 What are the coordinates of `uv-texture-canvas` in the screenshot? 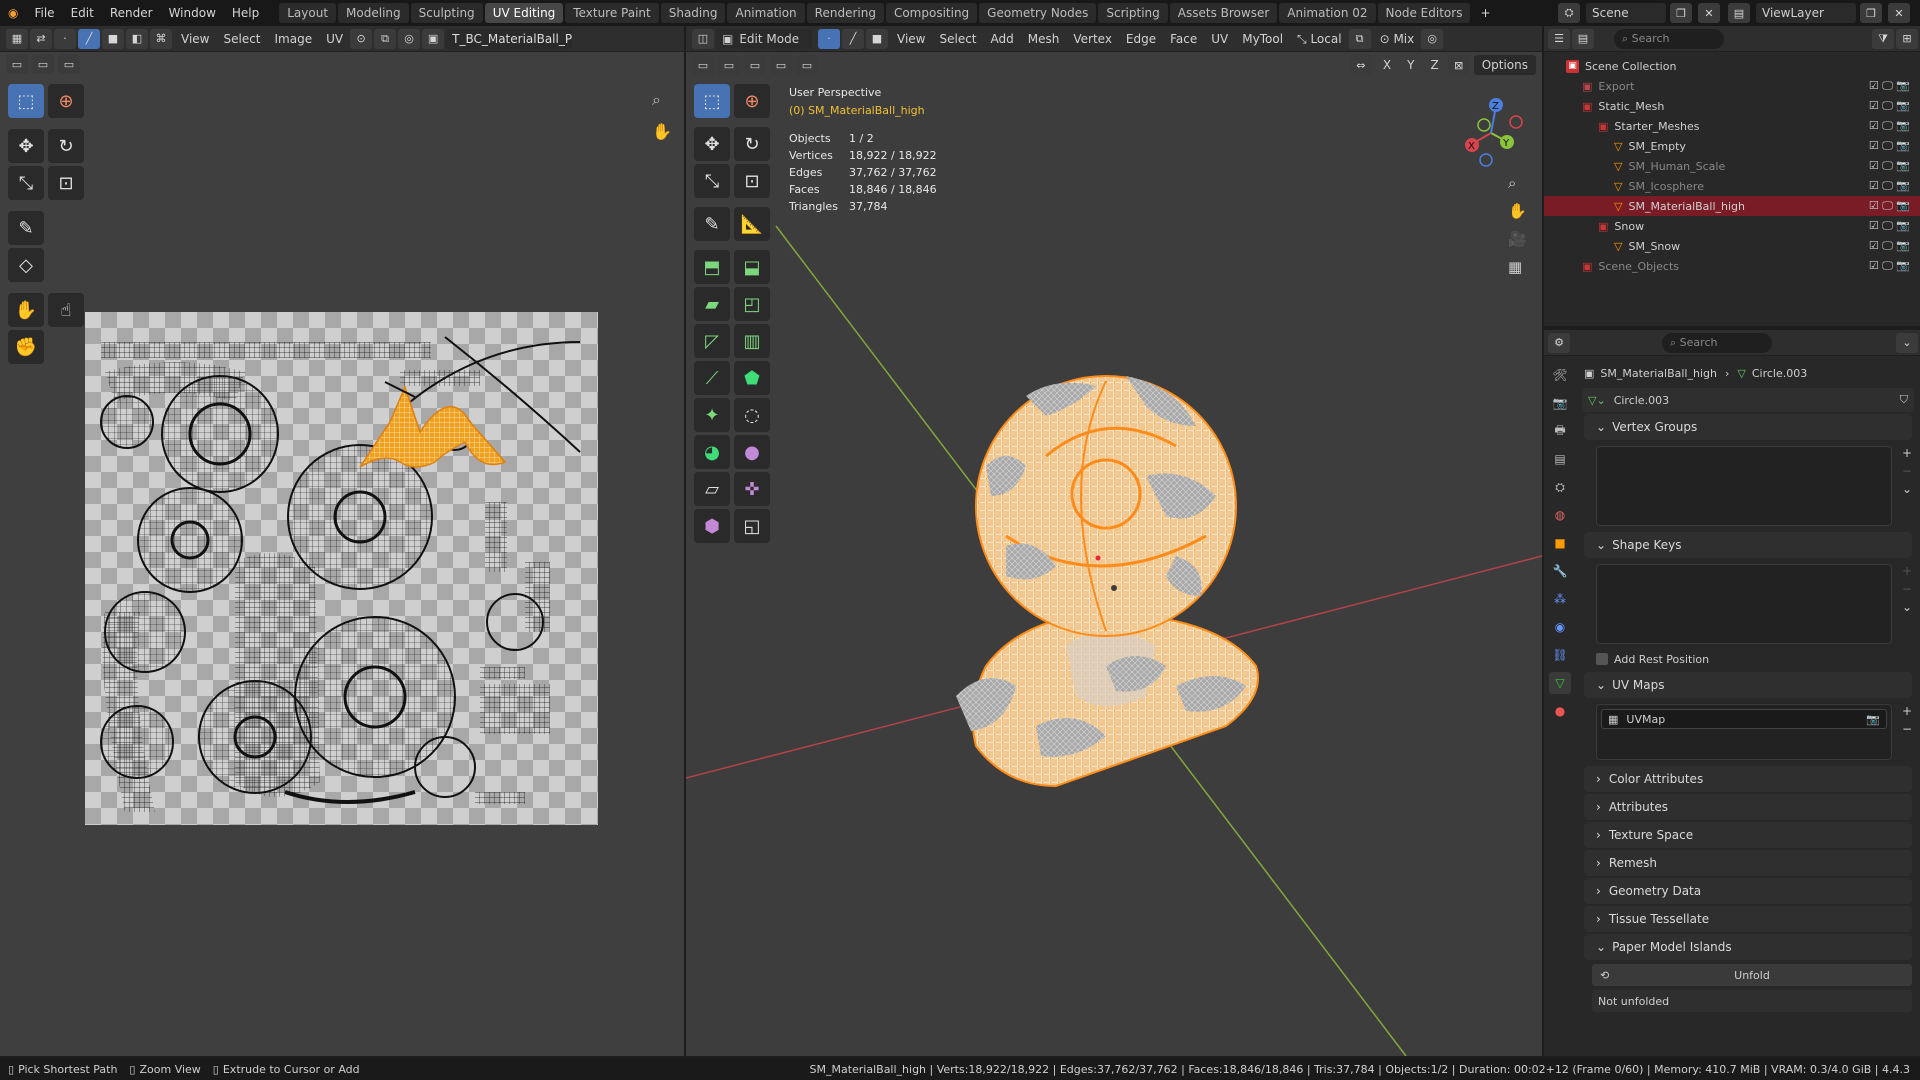 It's located at (341, 568).